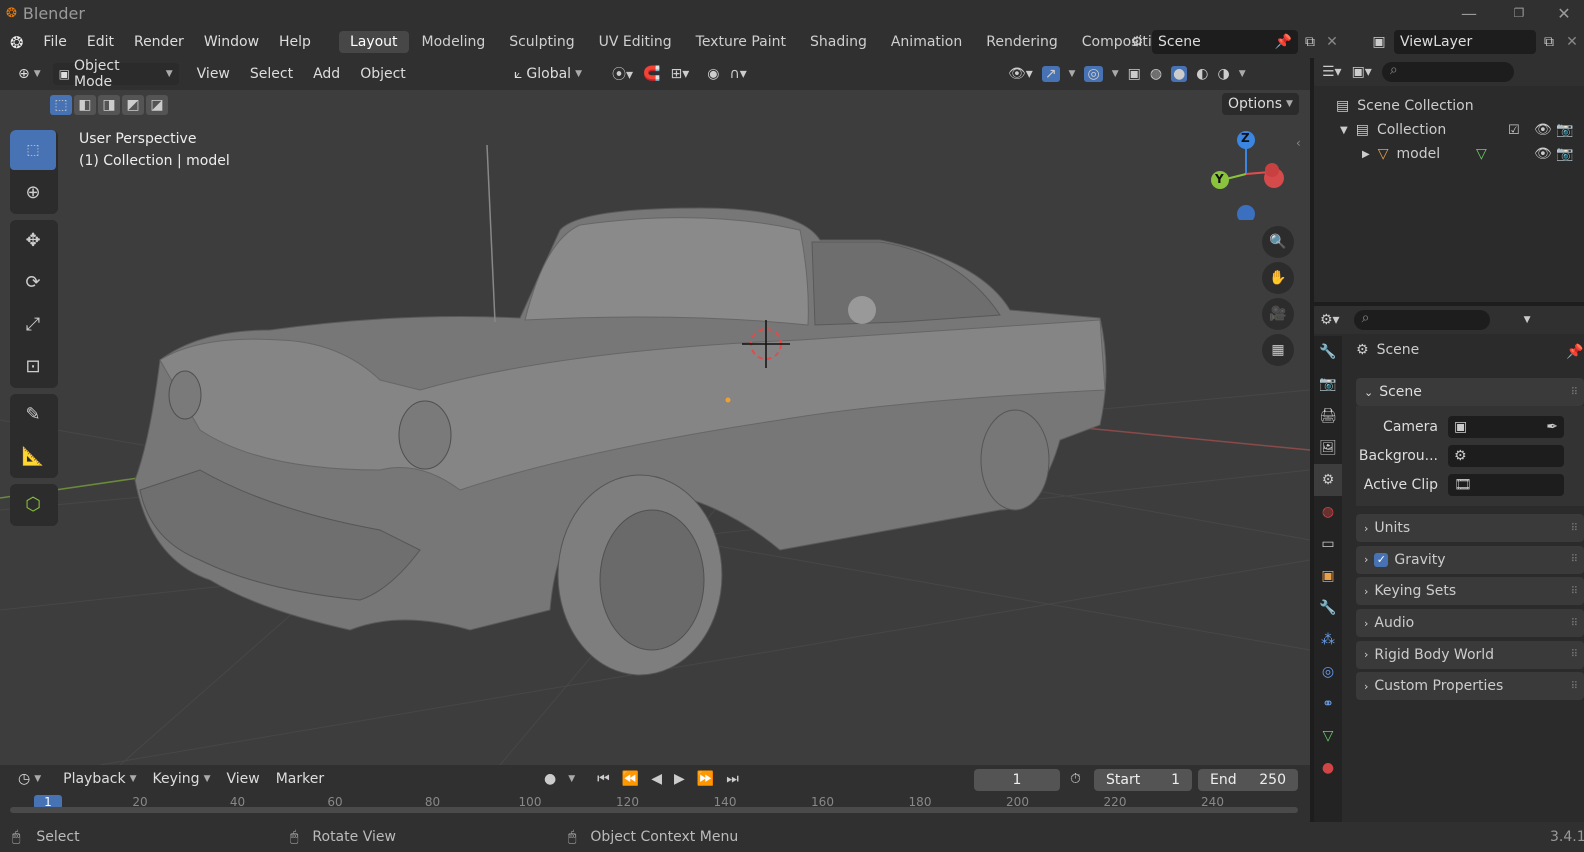 This screenshot has width=1584, height=852. I want to click on camera-view-icon: 🎥, so click(1278, 314).